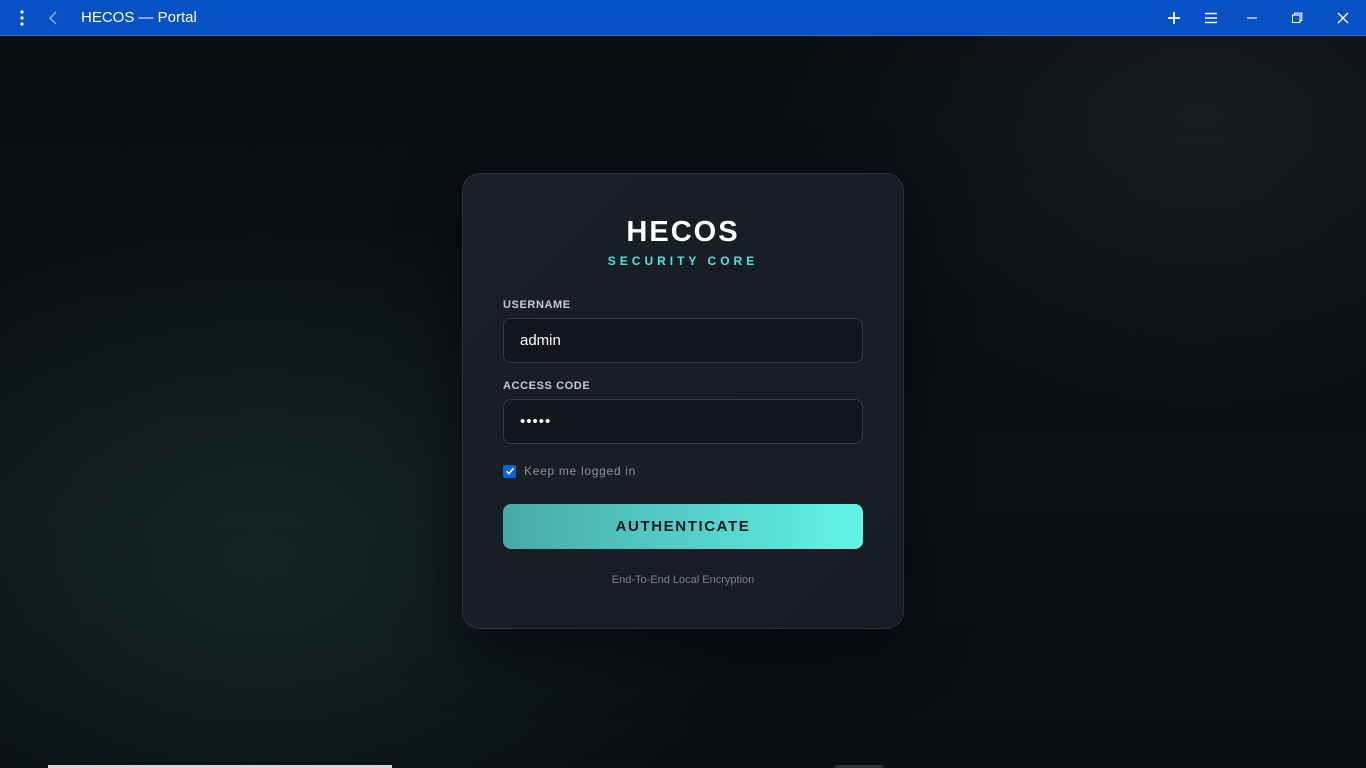 This screenshot has height=768, width=1366. Describe the element at coordinates (139, 17) in the screenshot. I see `window-title: HECOS — Portal` at that location.